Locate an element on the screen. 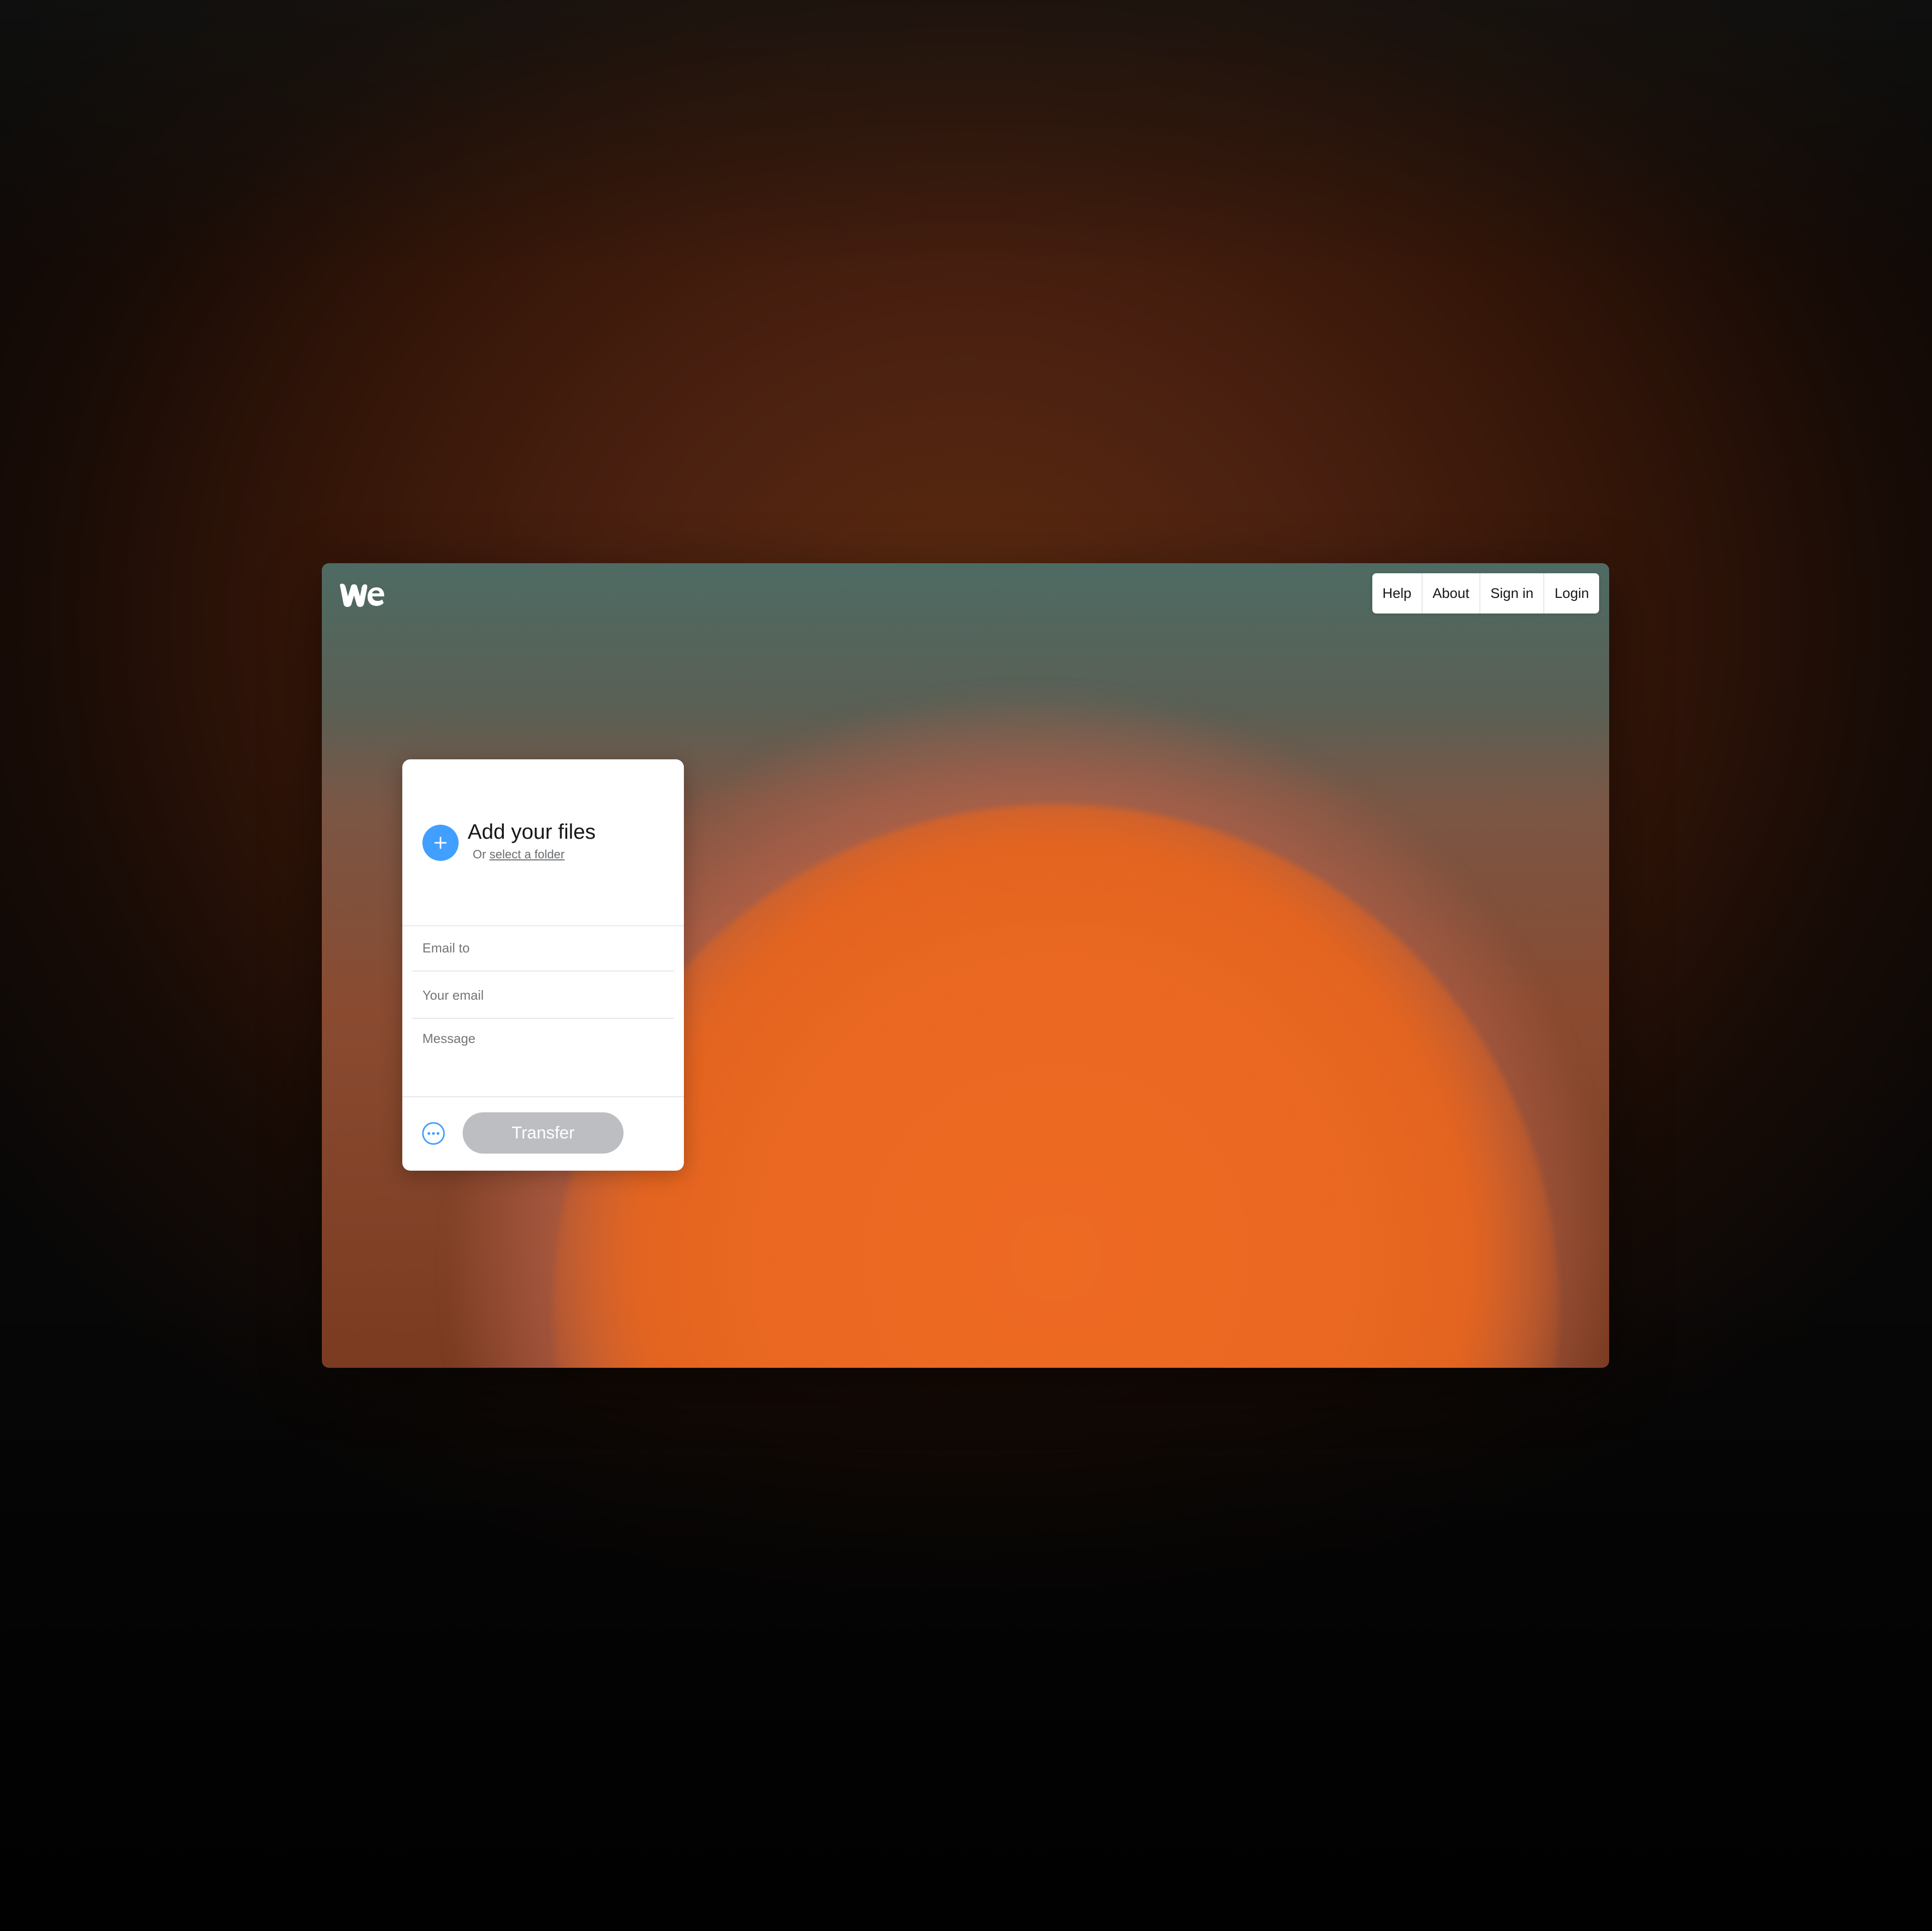 The height and width of the screenshot is (1931, 1932). top-navigation: Help About Sign in Login is located at coordinates (1485, 593).